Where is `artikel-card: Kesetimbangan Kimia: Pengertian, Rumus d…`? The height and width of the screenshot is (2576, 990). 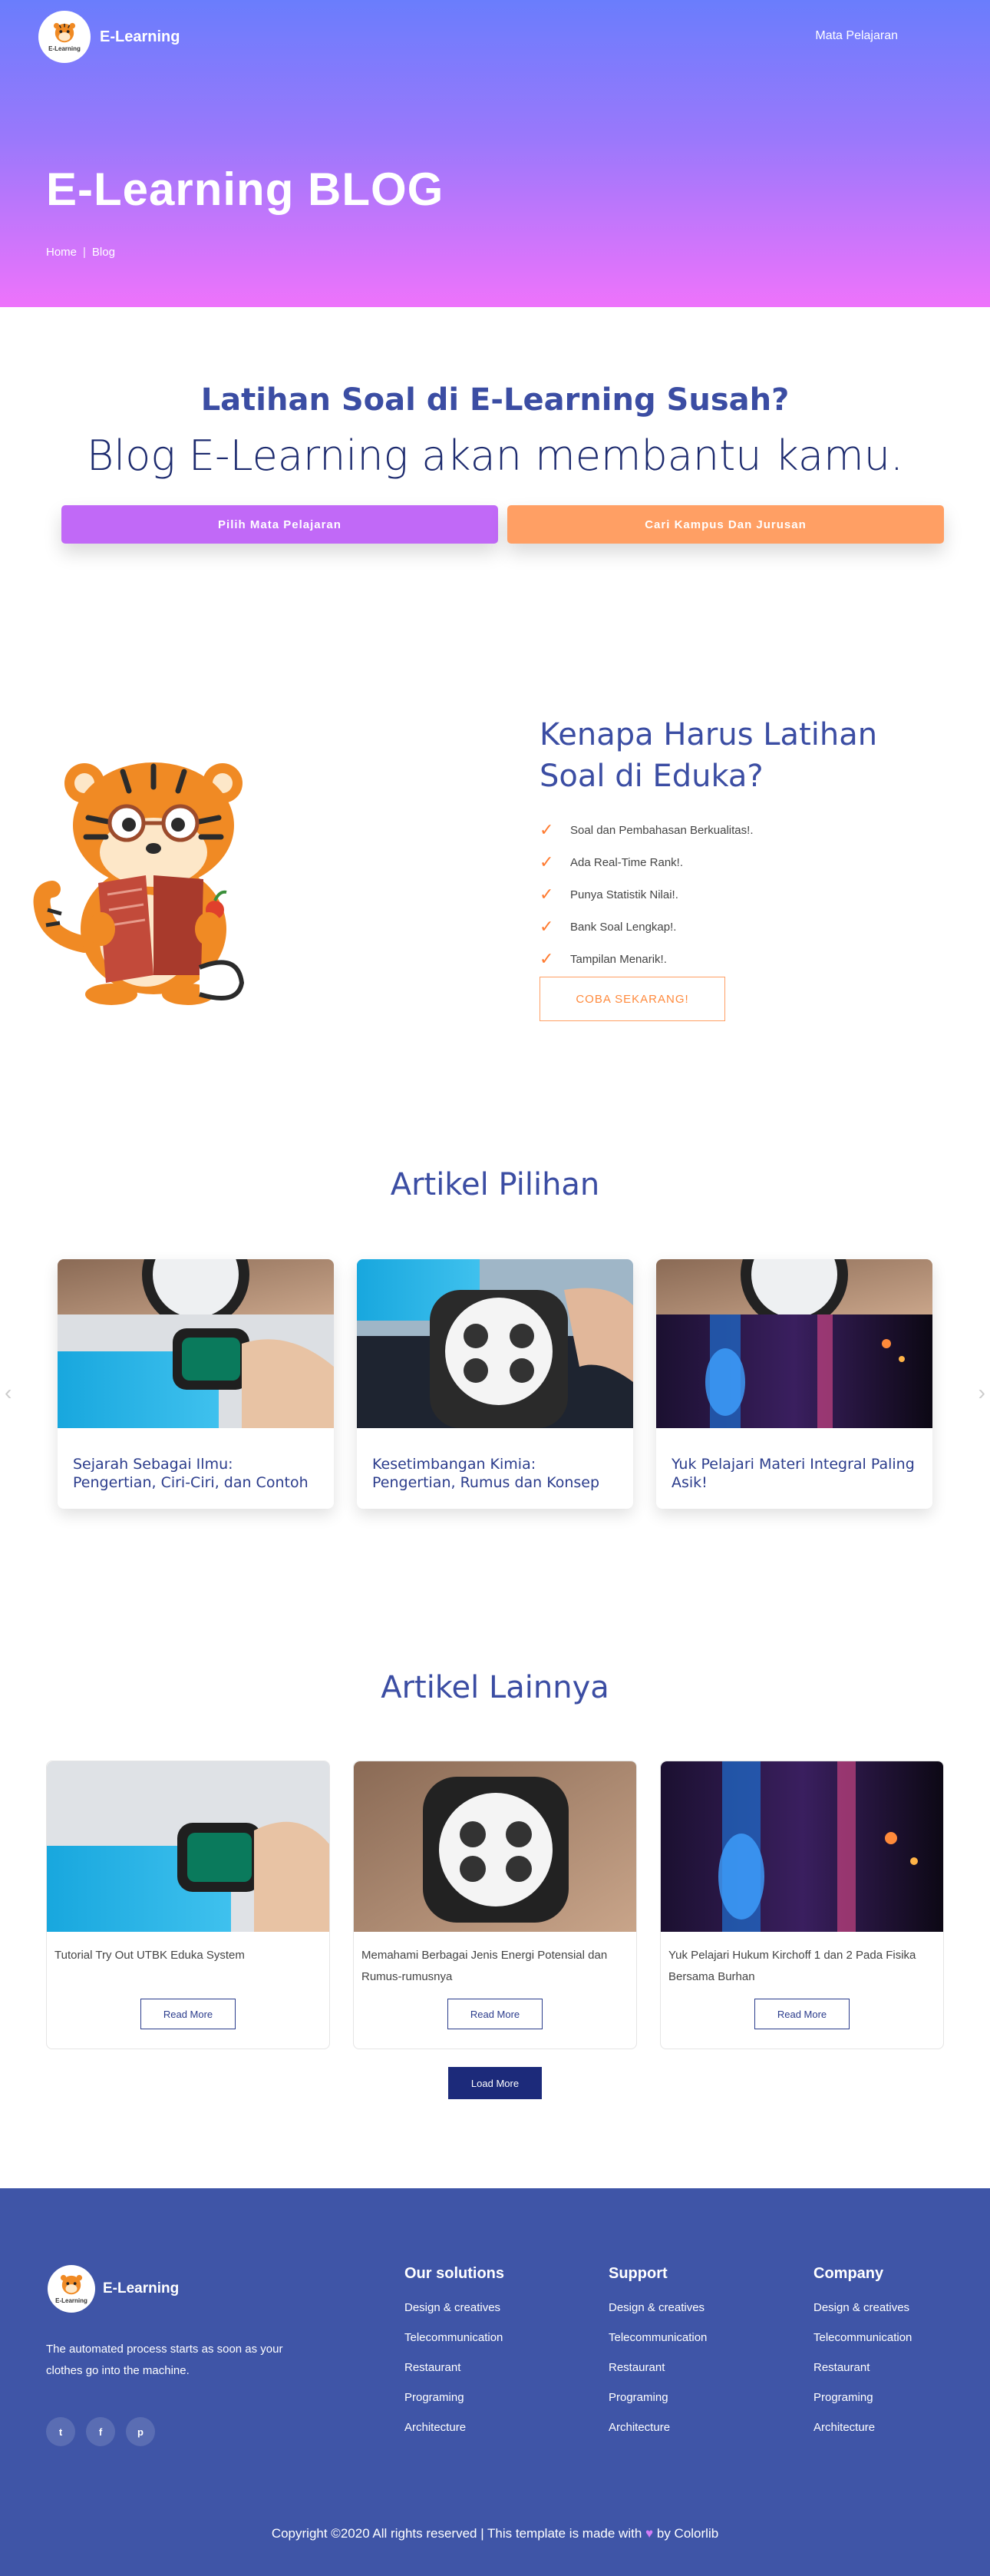 artikel-card: Kesetimbangan Kimia: Pengertian, Rumus d… is located at coordinates (495, 1384).